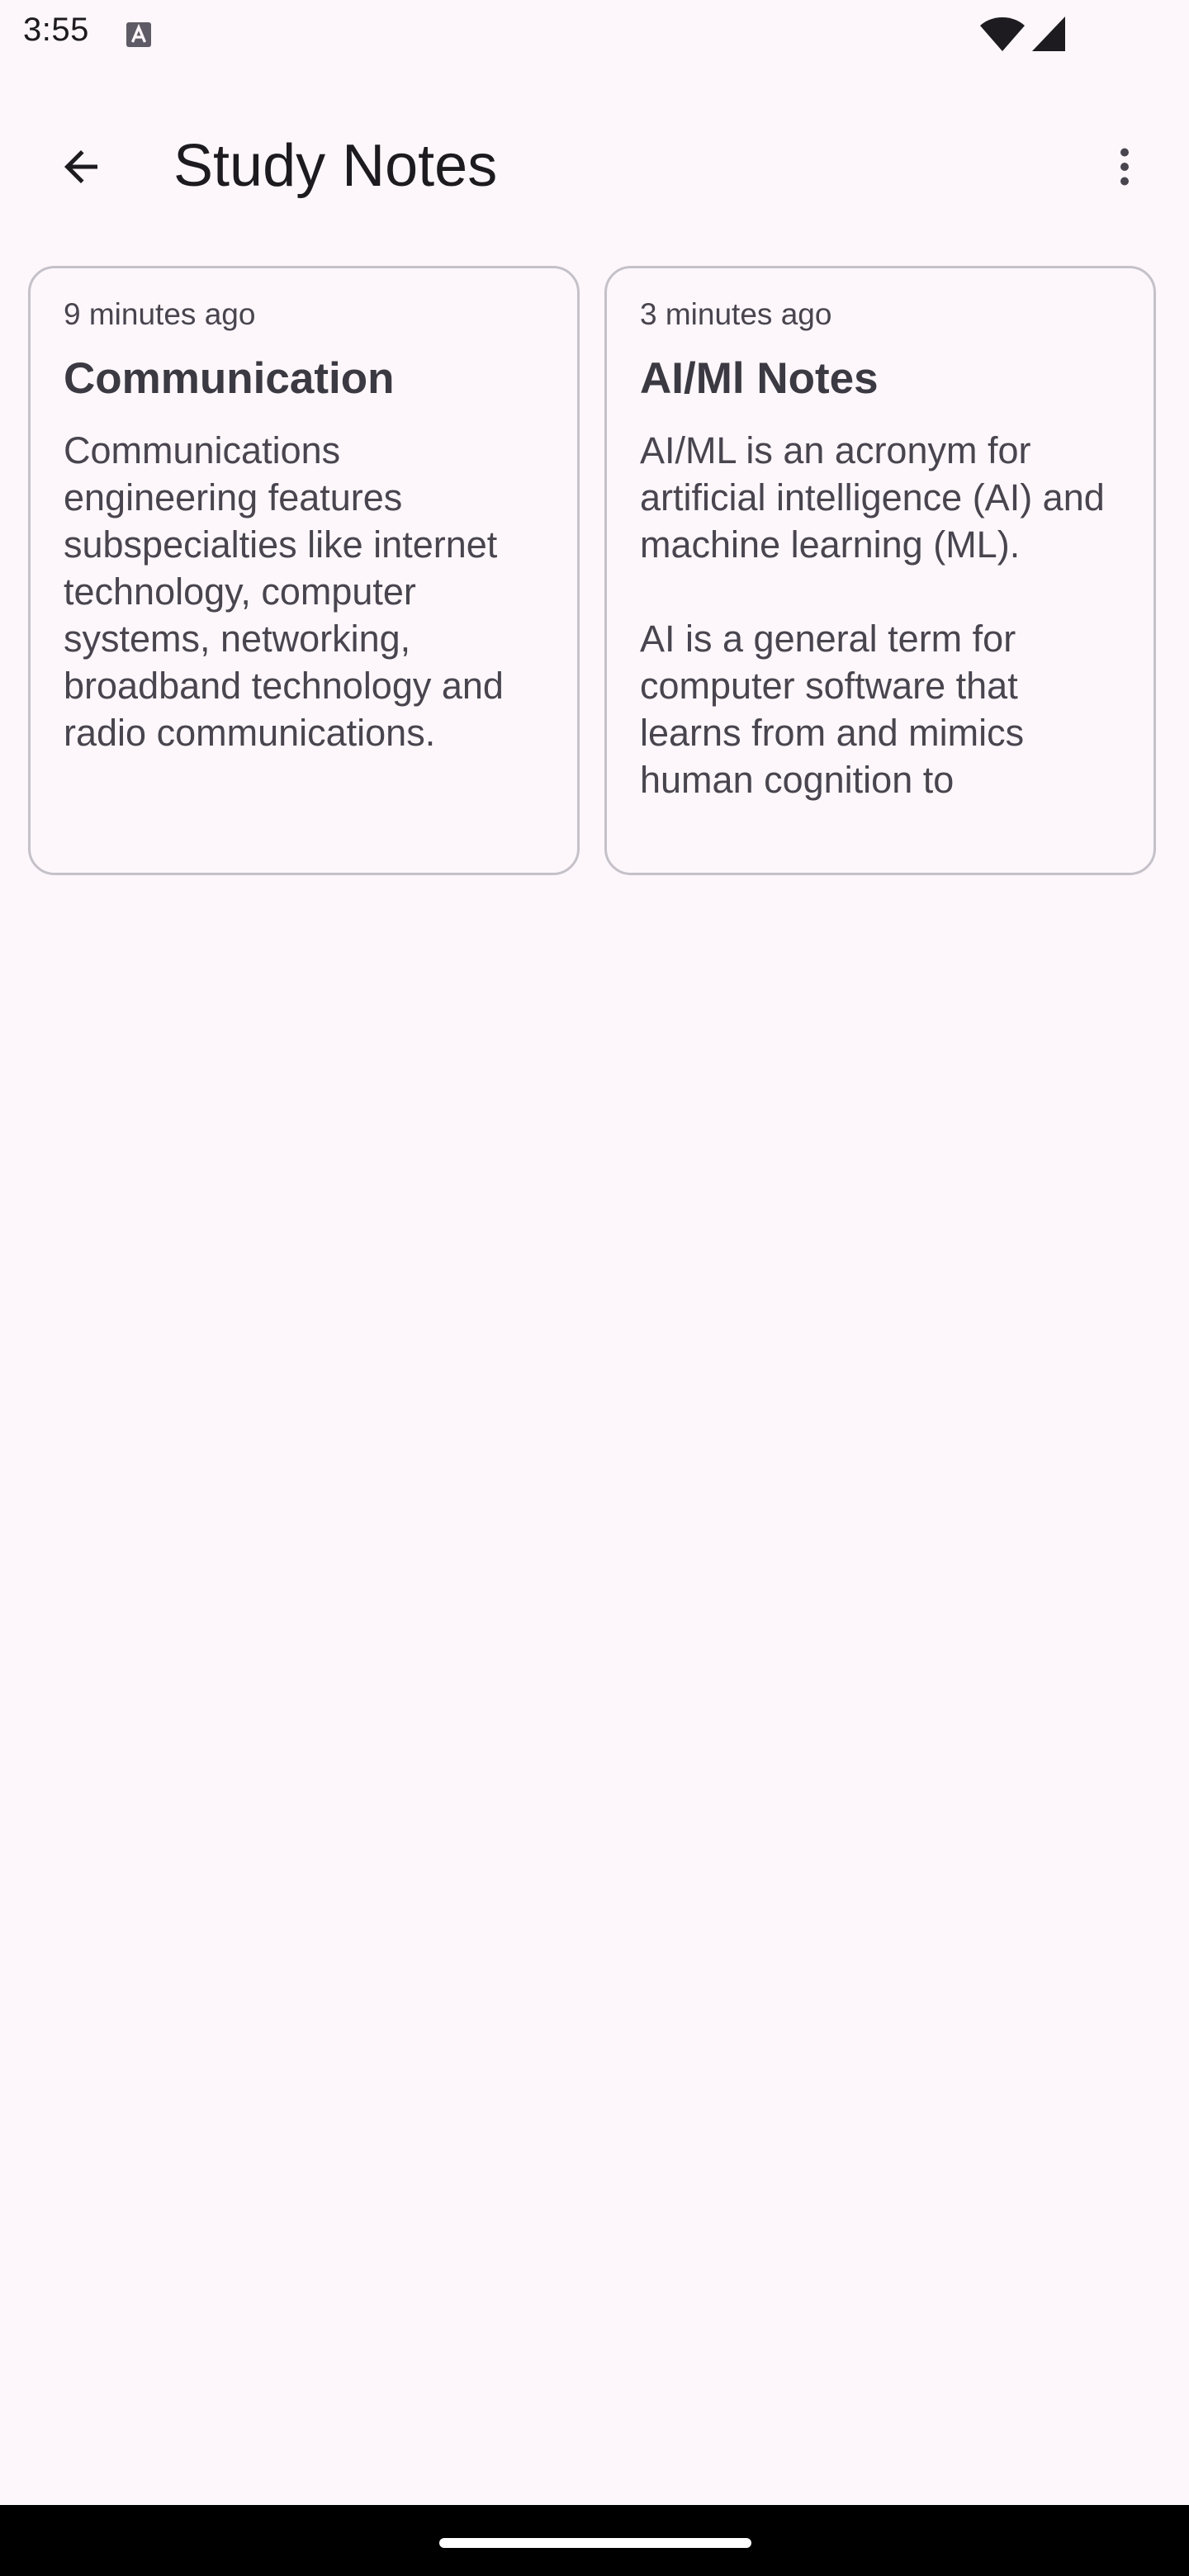  Describe the element at coordinates (335, 166) in the screenshot. I see `page-title: Study Notes` at that location.